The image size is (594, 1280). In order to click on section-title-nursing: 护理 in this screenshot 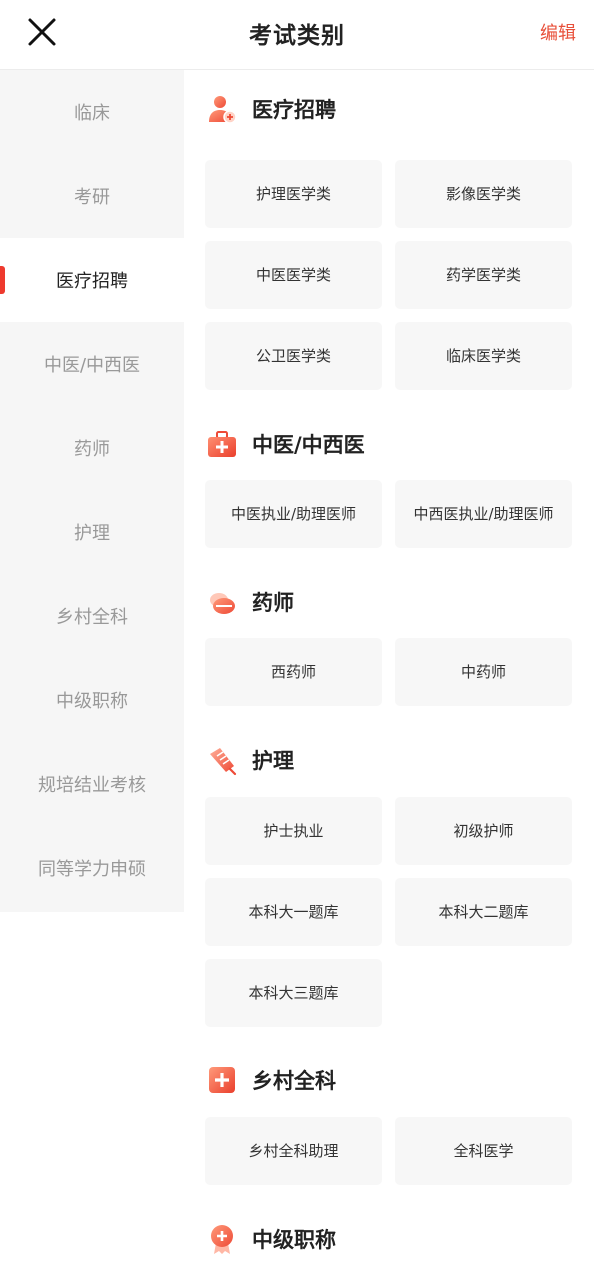, I will do `click(250, 760)`.